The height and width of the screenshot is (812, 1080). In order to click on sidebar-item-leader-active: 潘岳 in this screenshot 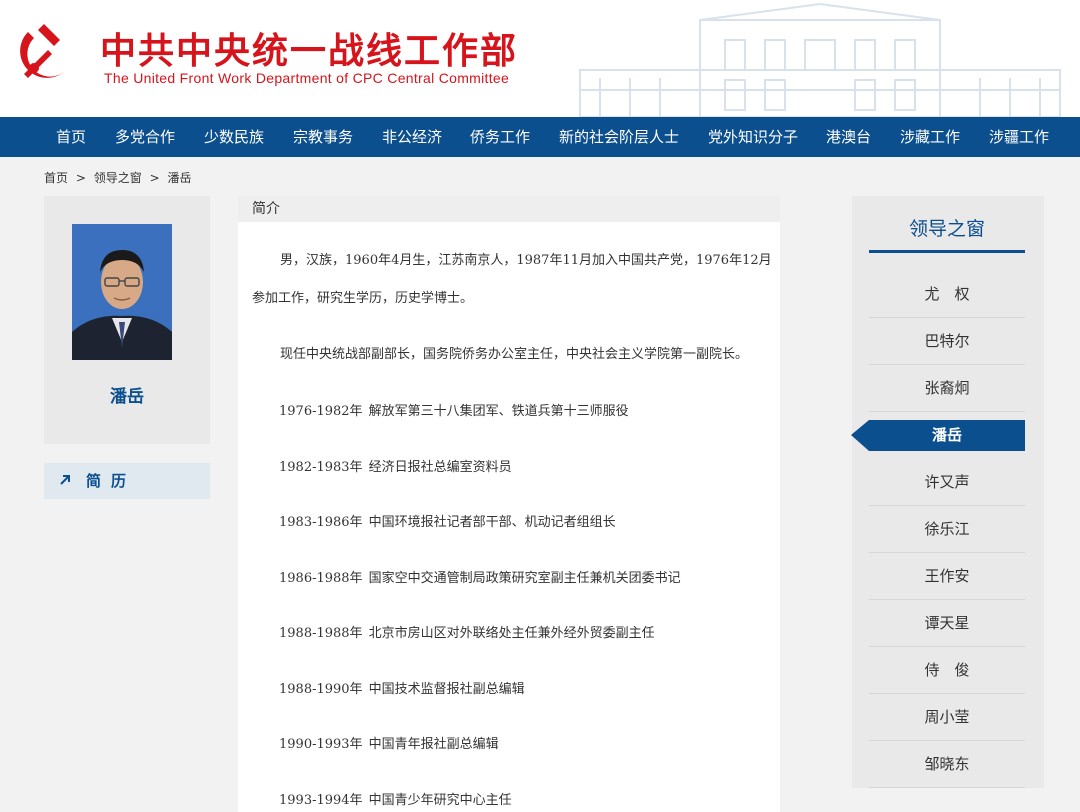, I will do `click(947, 435)`.